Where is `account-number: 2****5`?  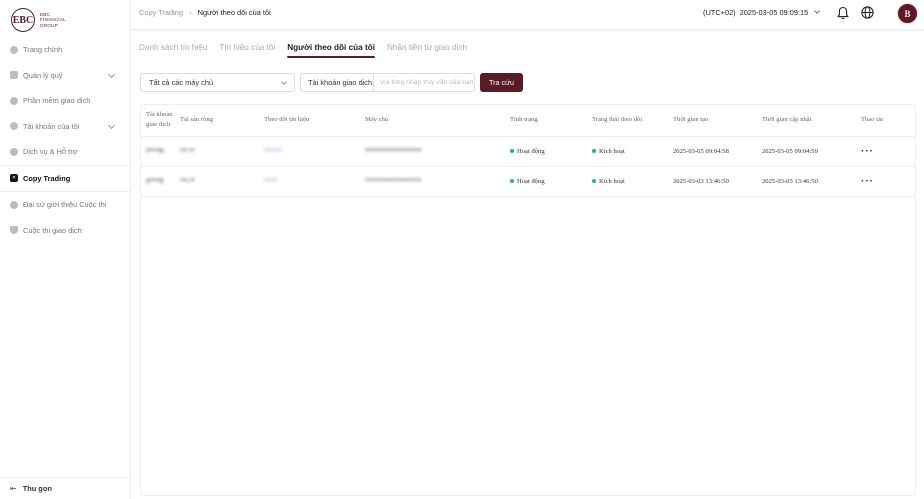 account-number: 2****5 is located at coordinates (155, 181).